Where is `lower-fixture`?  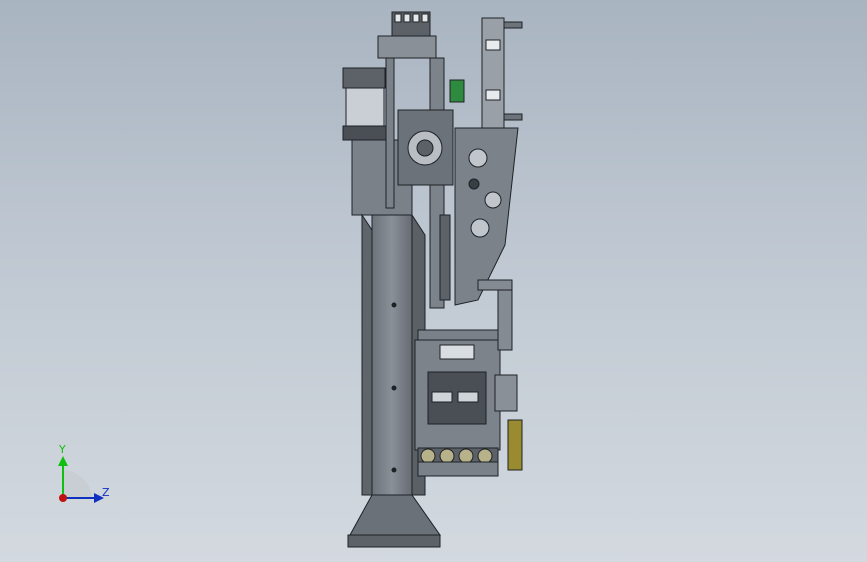
lower-fixture is located at coordinates (468, 378).